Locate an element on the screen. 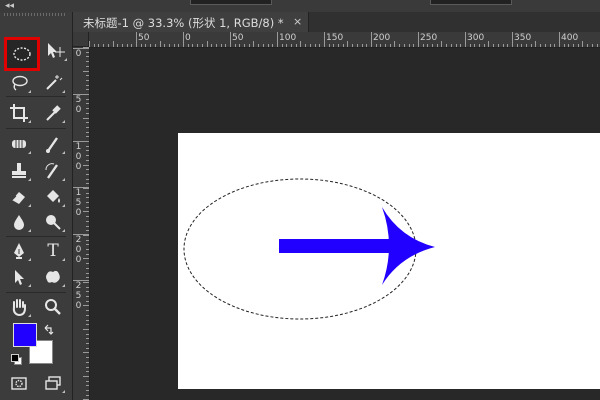 Image resolution: width=600 pixels, height=400 pixels. path-selection-tool is located at coordinates (19, 277).